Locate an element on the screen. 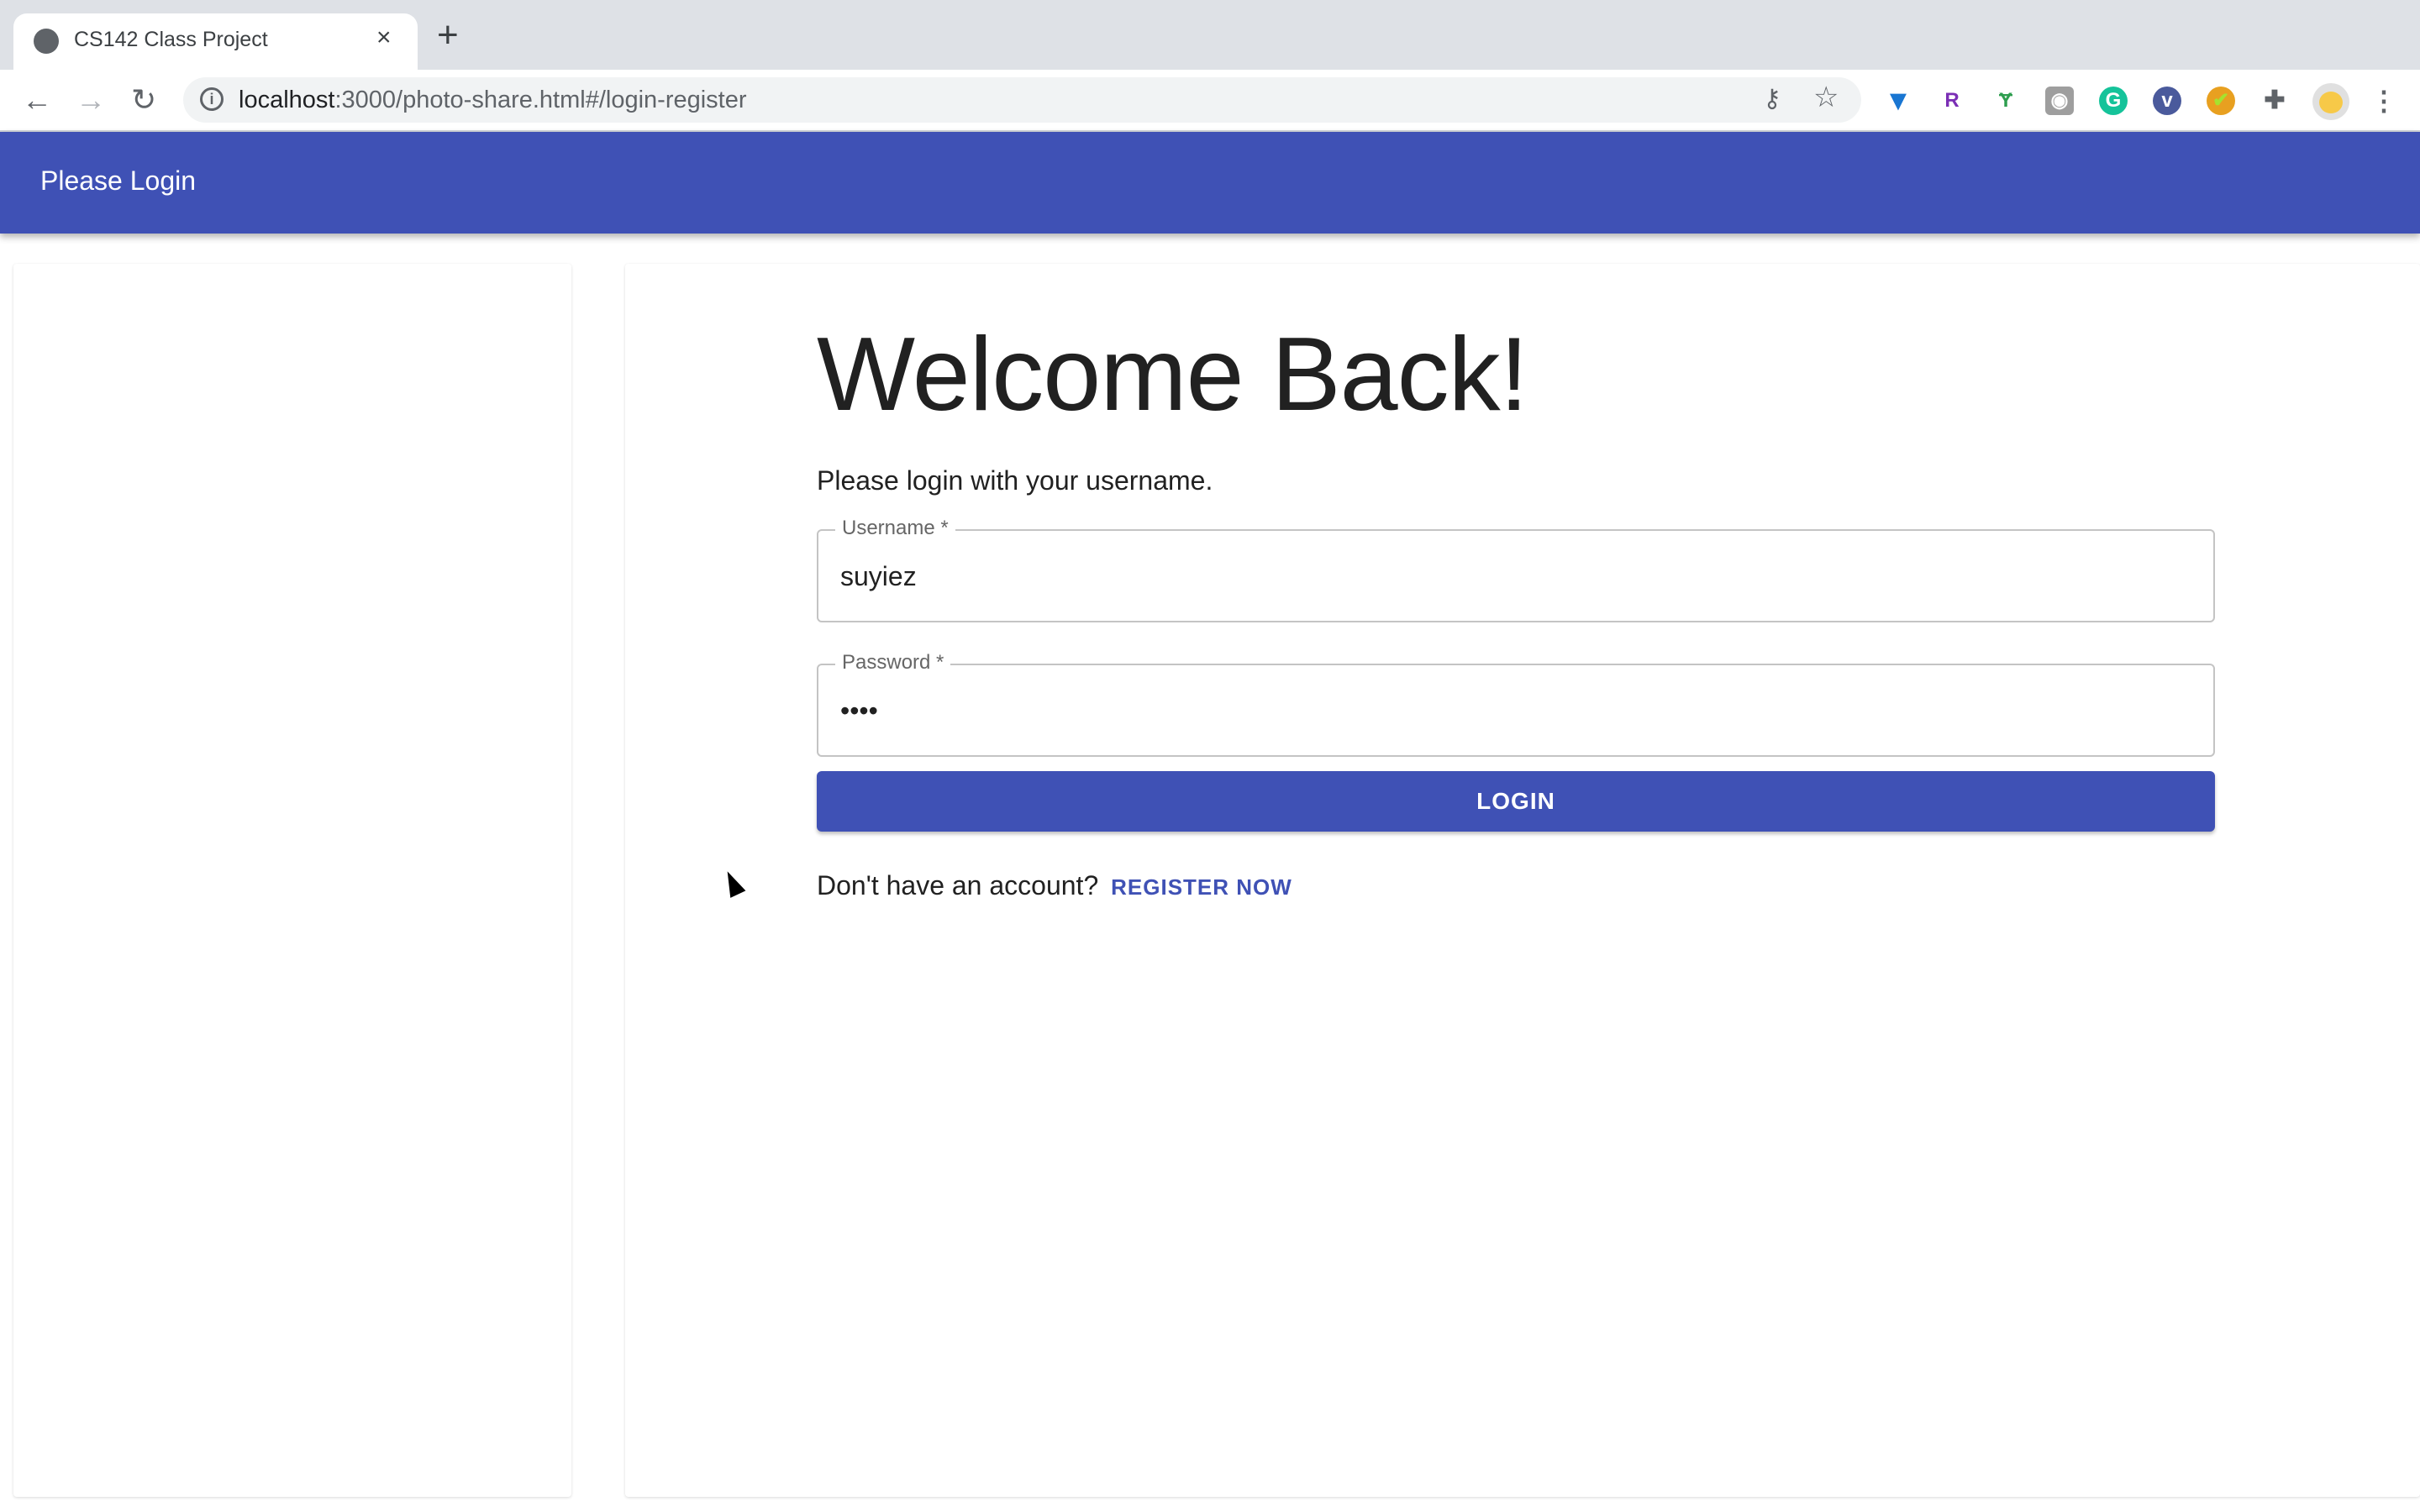 Image resolution: width=2420 pixels, height=1512 pixels. login-subtitle: Please login with your username. is located at coordinates (1015, 480).